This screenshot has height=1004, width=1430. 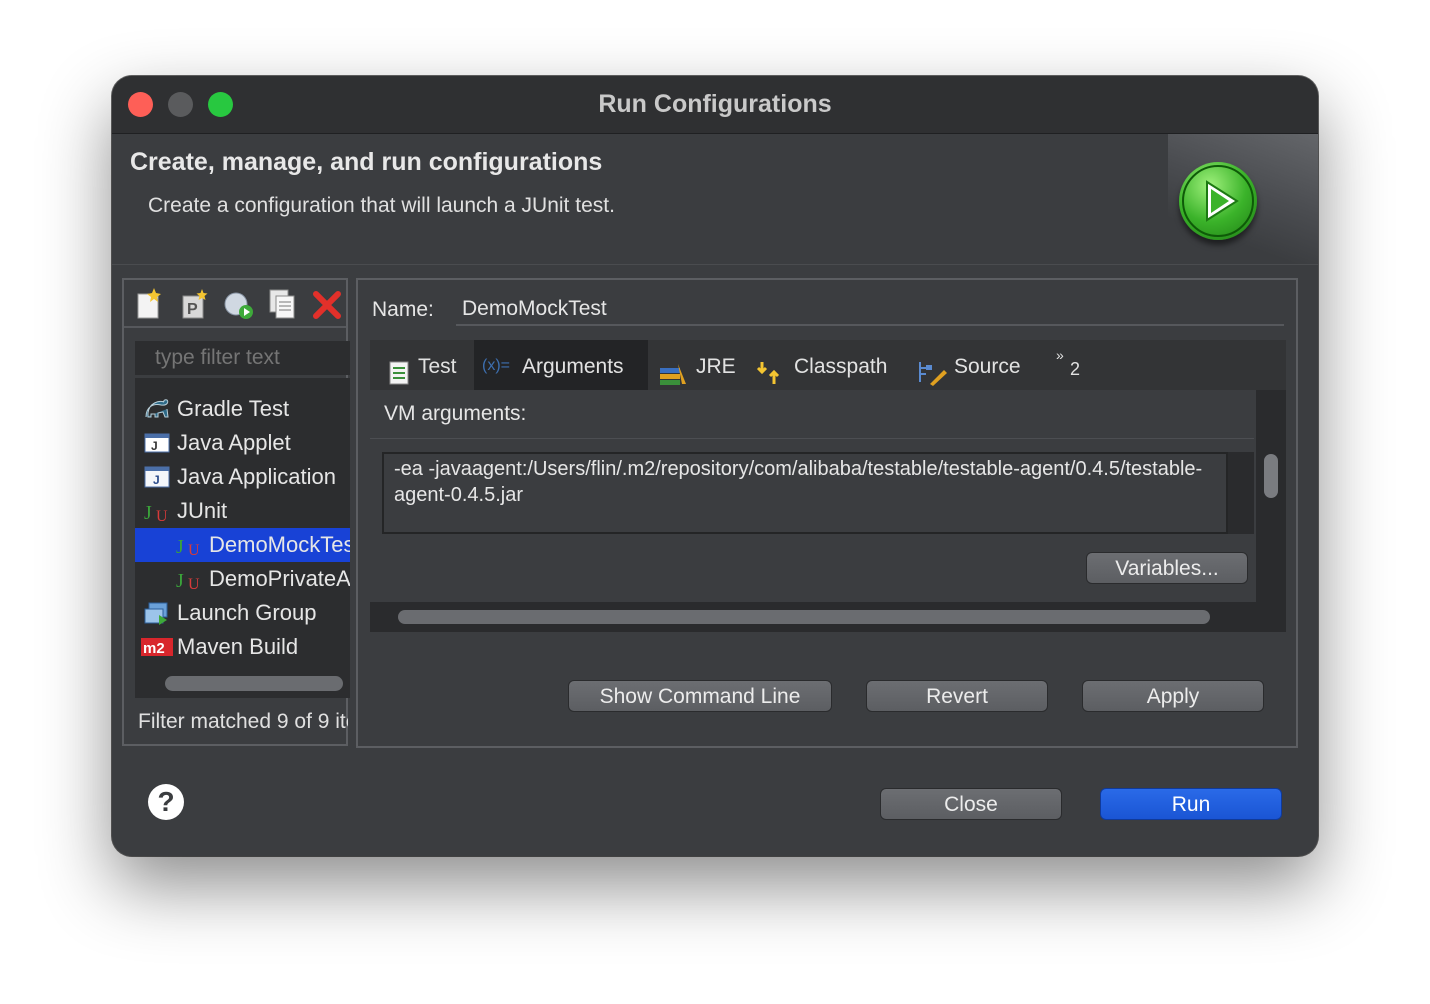 I want to click on arguments-icon: (x)=, so click(x=496, y=365).